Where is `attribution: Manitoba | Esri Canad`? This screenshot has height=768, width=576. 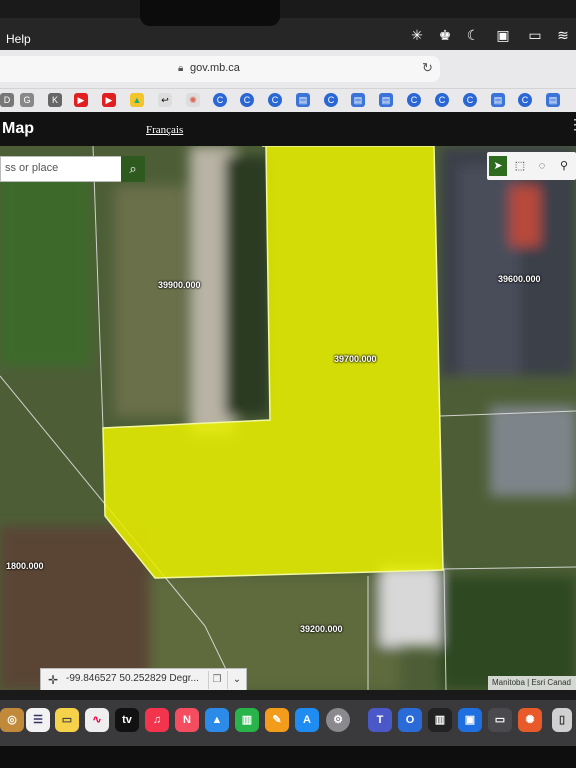
attribution: Manitoba | Esri Canad is located at coordinates (532, 683).